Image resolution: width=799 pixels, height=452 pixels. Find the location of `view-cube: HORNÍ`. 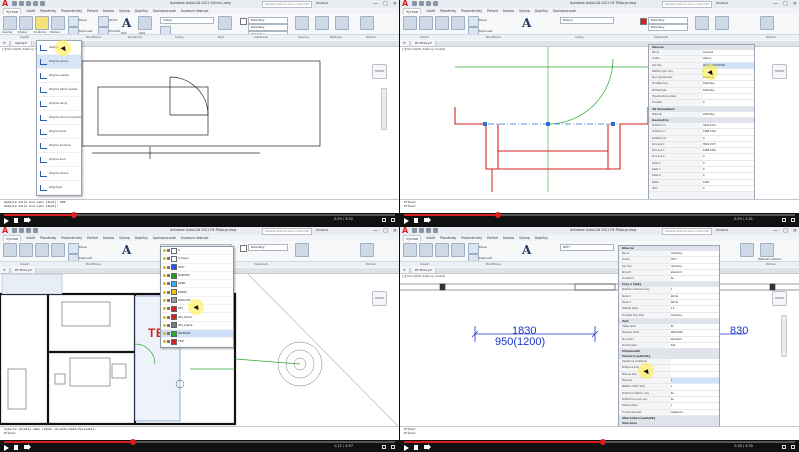

view-cube: HORNÍ is located at coordinates (779, 298).